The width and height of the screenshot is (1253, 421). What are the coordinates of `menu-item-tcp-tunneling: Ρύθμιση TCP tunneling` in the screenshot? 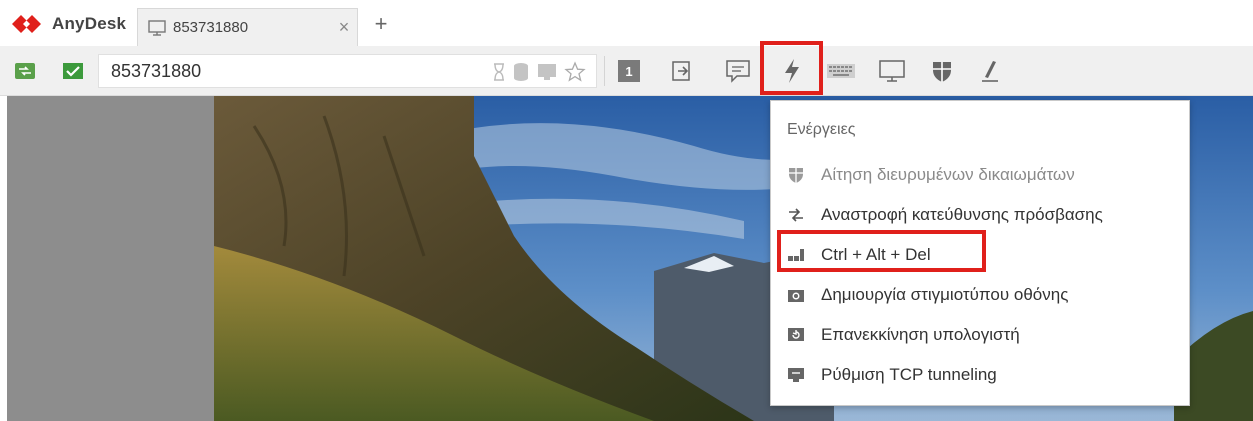 It's located at (980, 375).